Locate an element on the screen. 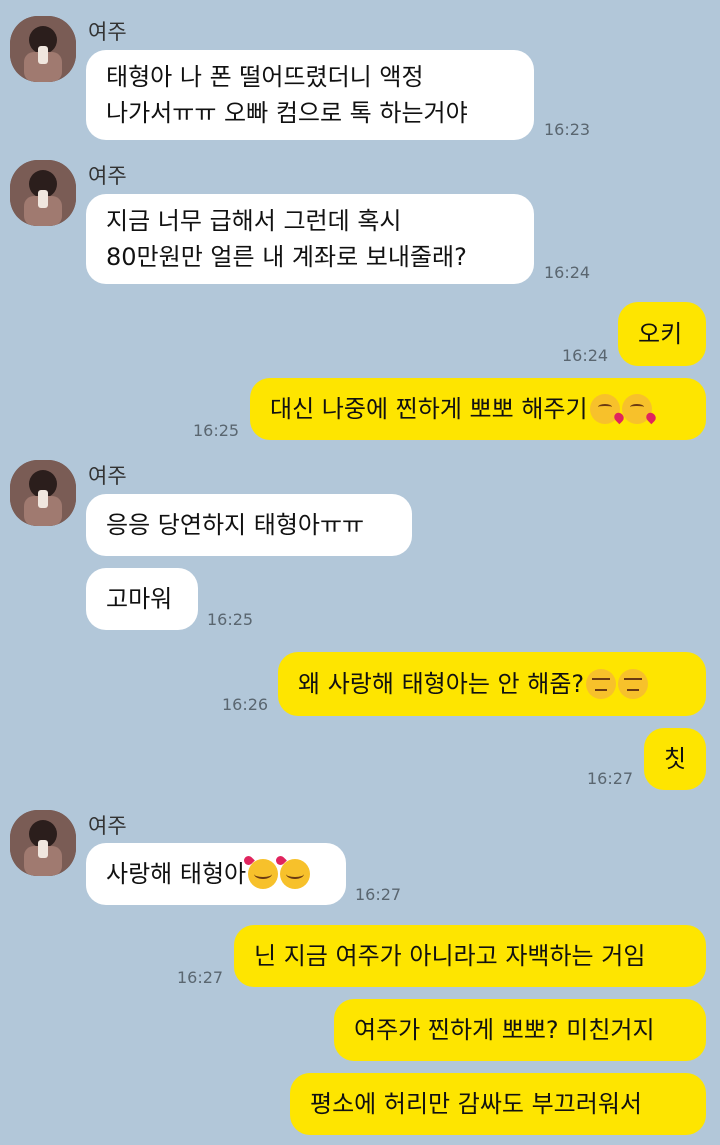  message-bubble: 왜 사랑해 태형아는 안 해줌? is located at coordinates (492, 684).